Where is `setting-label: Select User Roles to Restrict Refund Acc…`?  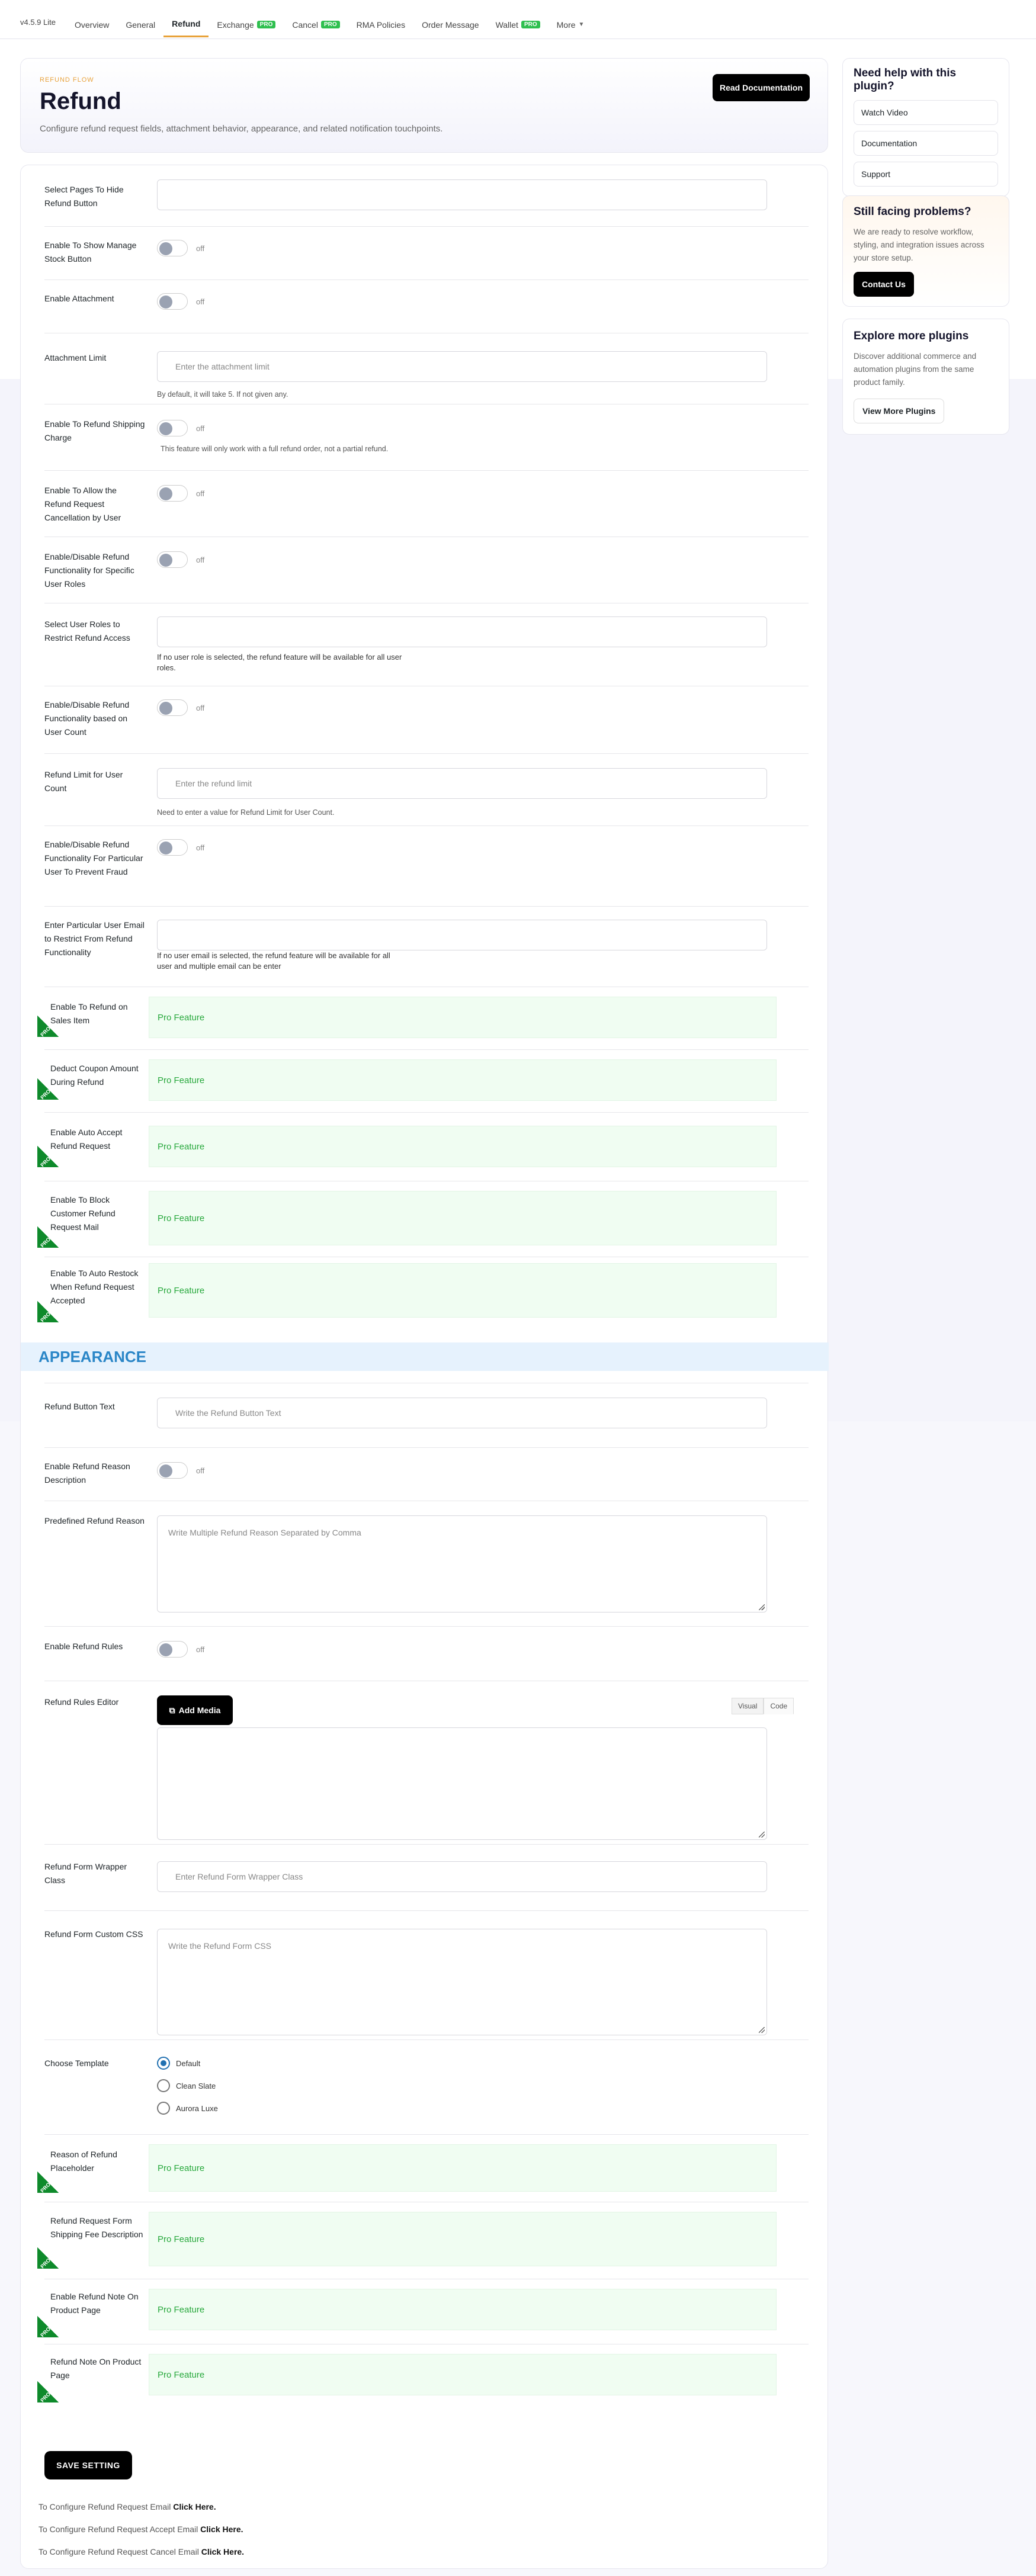 setting-label: Select User Roles to Restrict Refund Acc… is located at coordinates (87, 631).